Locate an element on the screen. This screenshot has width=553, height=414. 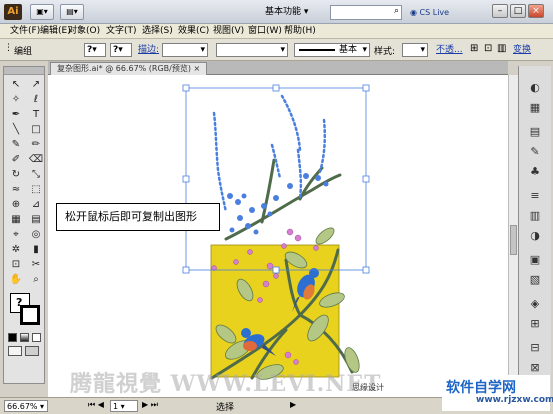
eyedropper-tool-icon: ⌖ is located at coordinates (16, 235).